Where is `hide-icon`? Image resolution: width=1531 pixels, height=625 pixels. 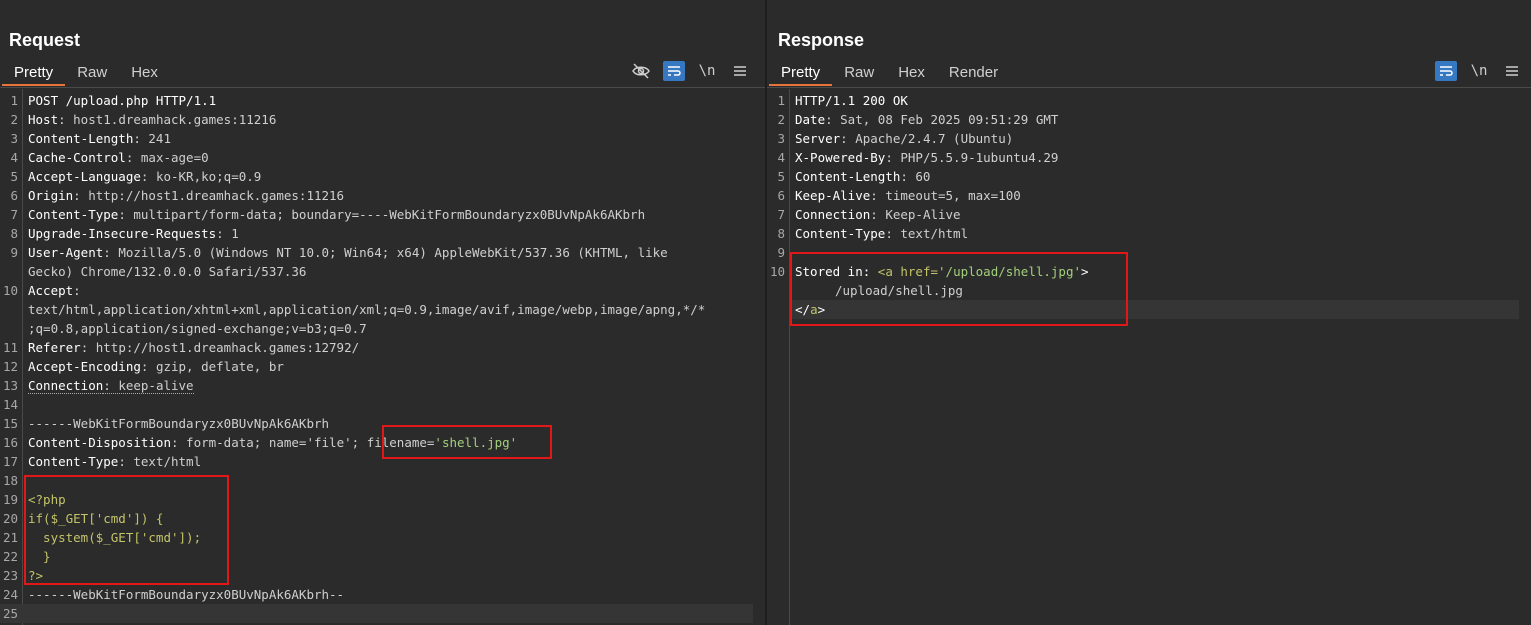 hide-icon is located at coordinates (641, 71).